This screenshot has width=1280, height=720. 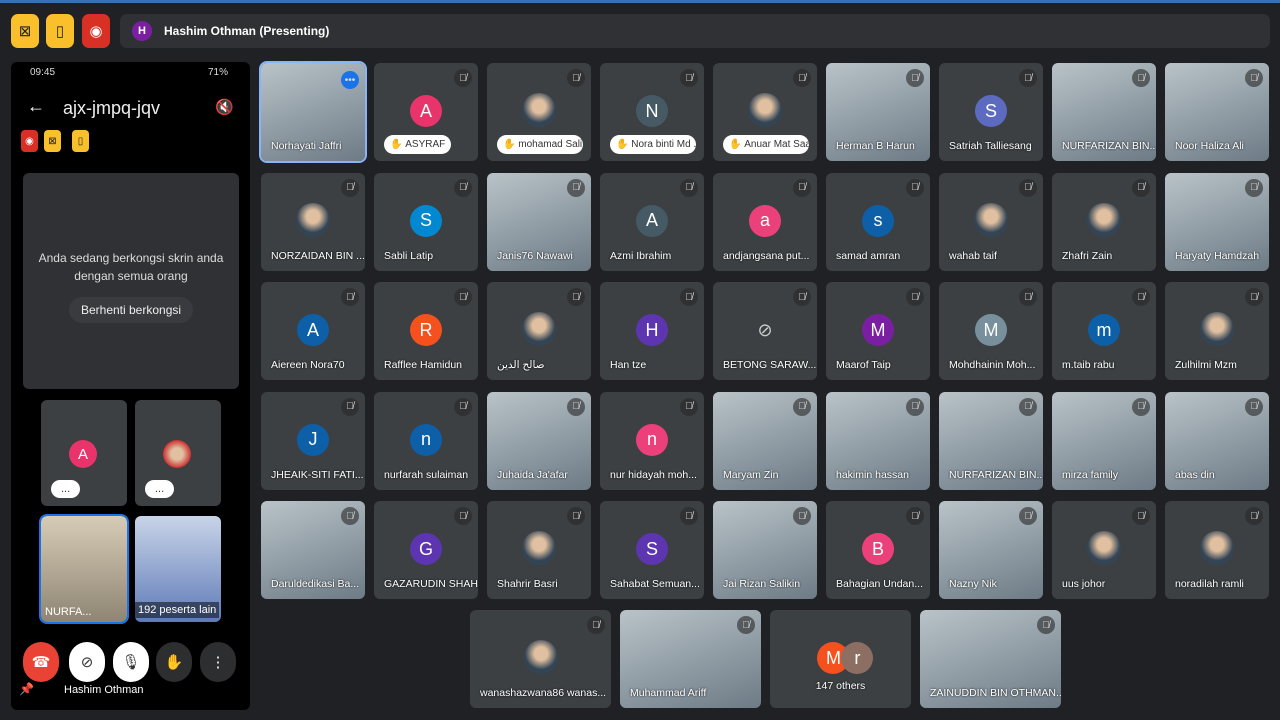 I want to click on avatar: M, so click(x=878, y=330).